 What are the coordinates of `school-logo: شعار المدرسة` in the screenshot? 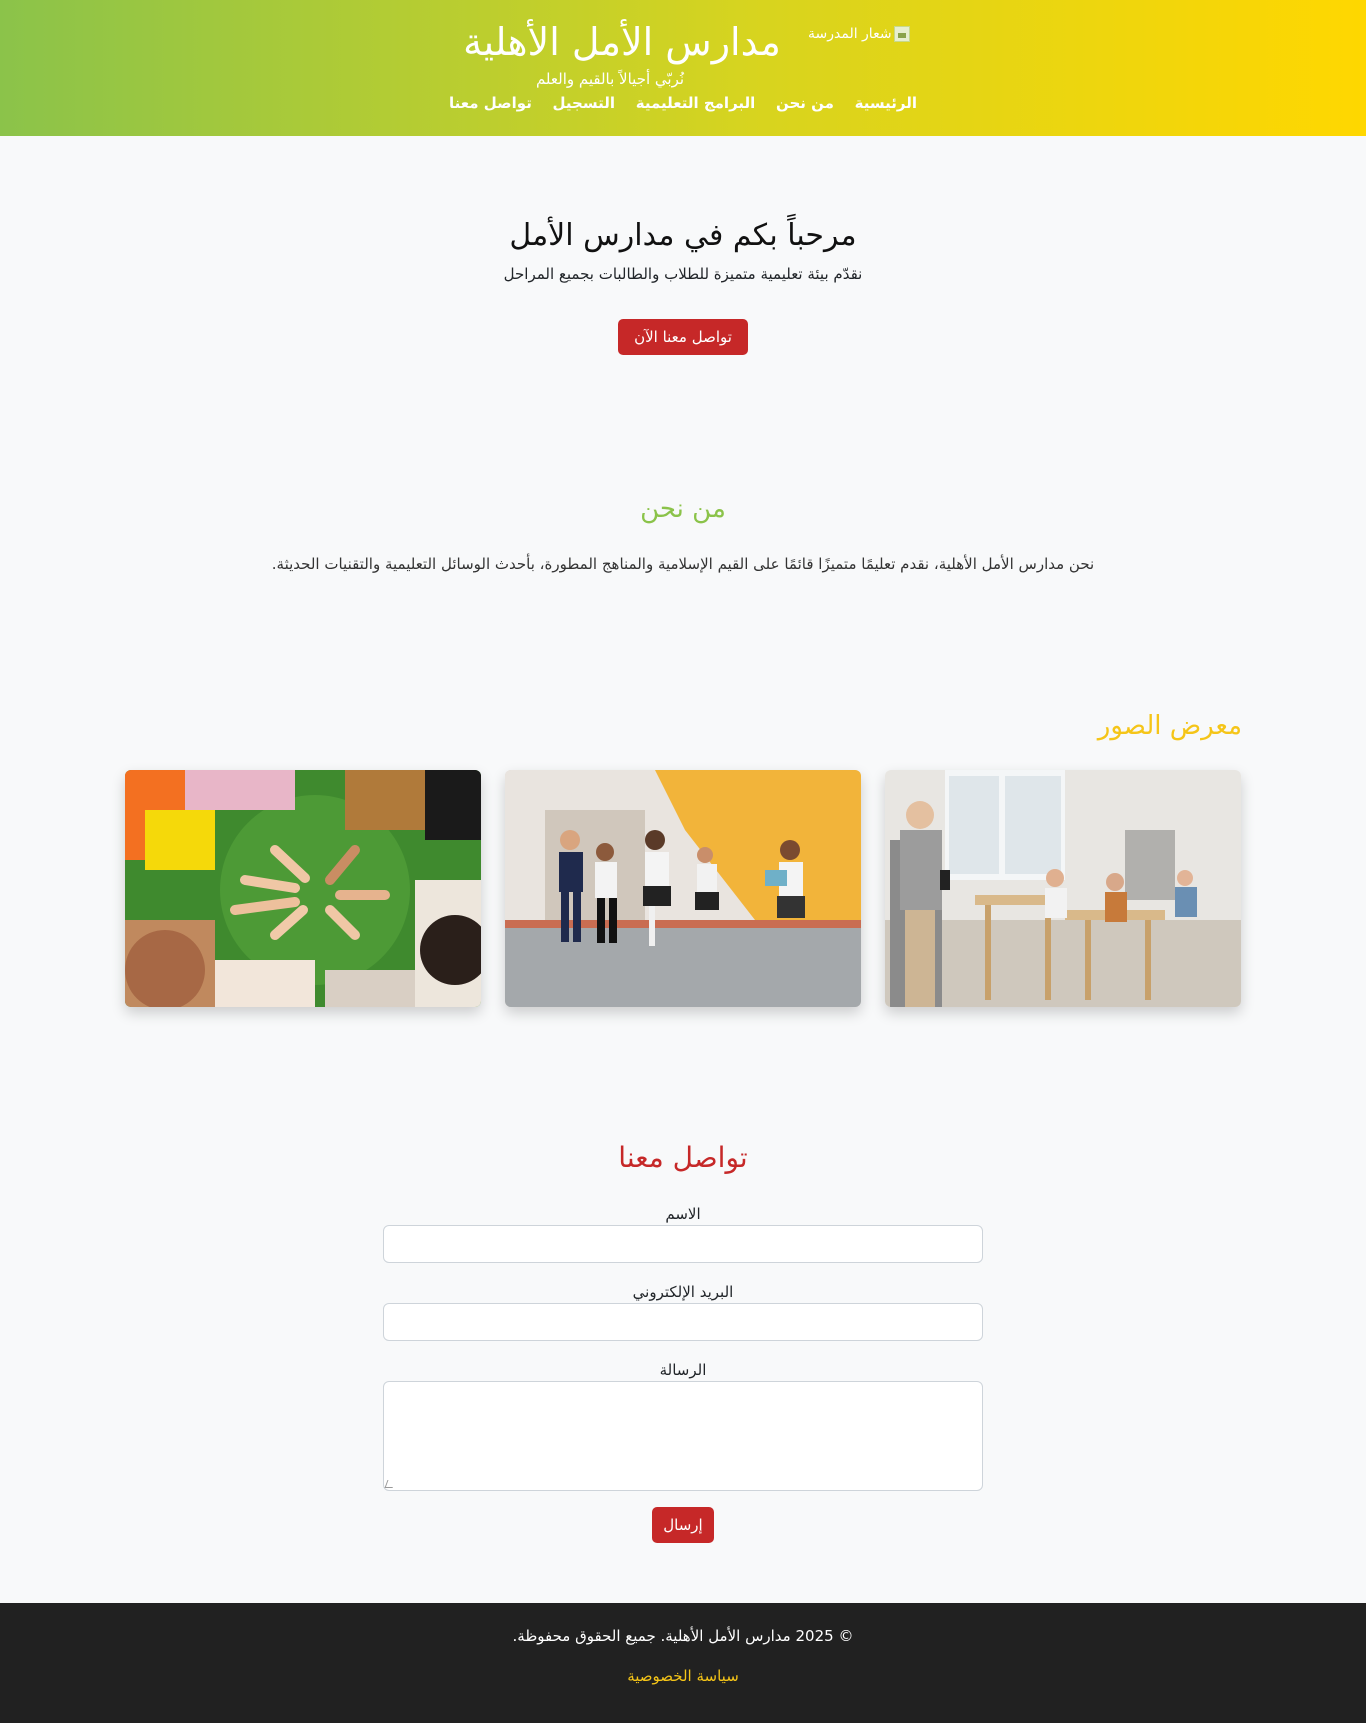 It's located at (859, 34).